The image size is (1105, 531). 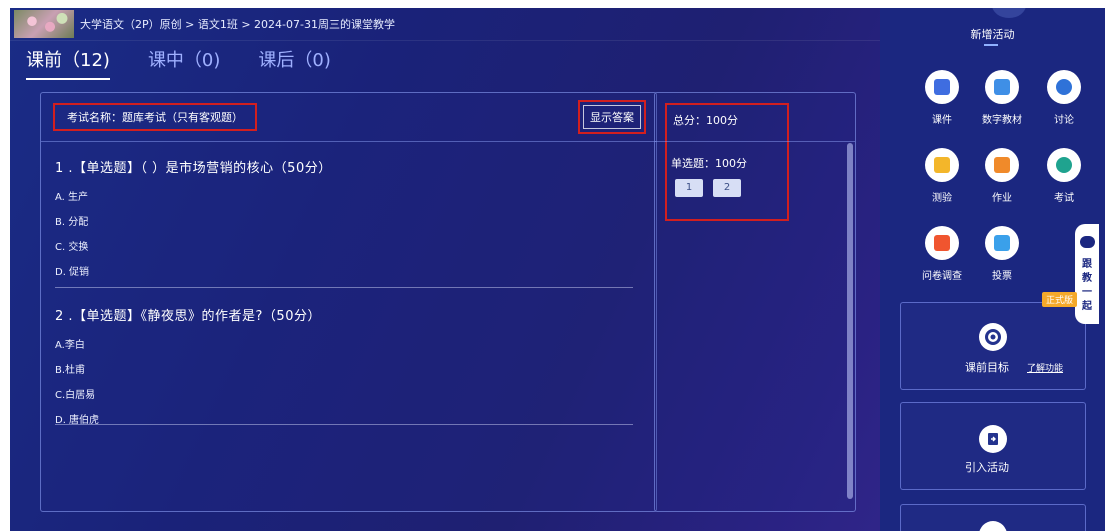 What do you see at coordinates (942, 87) in the screenshot?
I see `courseware-icon` at bounding box center [942, 87].